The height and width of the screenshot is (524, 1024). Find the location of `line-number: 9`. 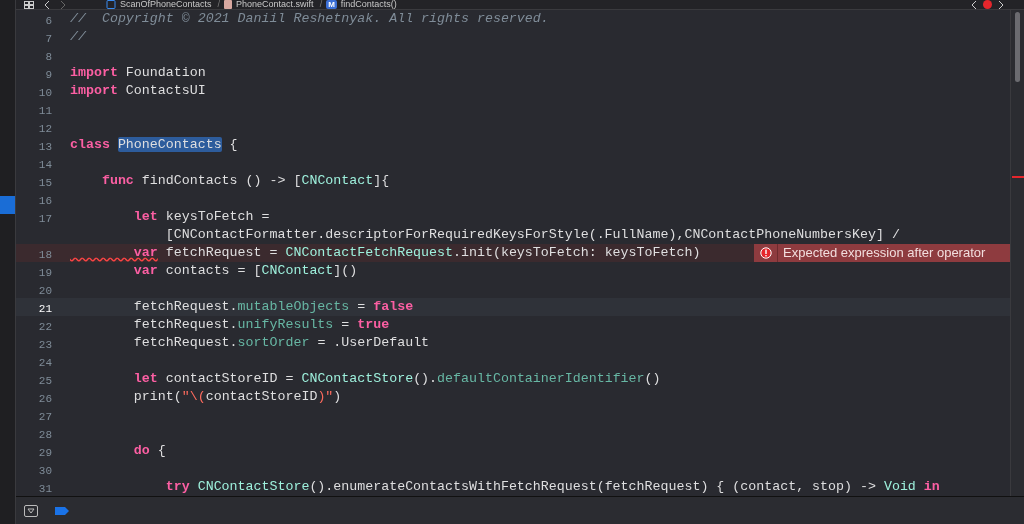

line-number: 9 is located at coordinates (48, 75).